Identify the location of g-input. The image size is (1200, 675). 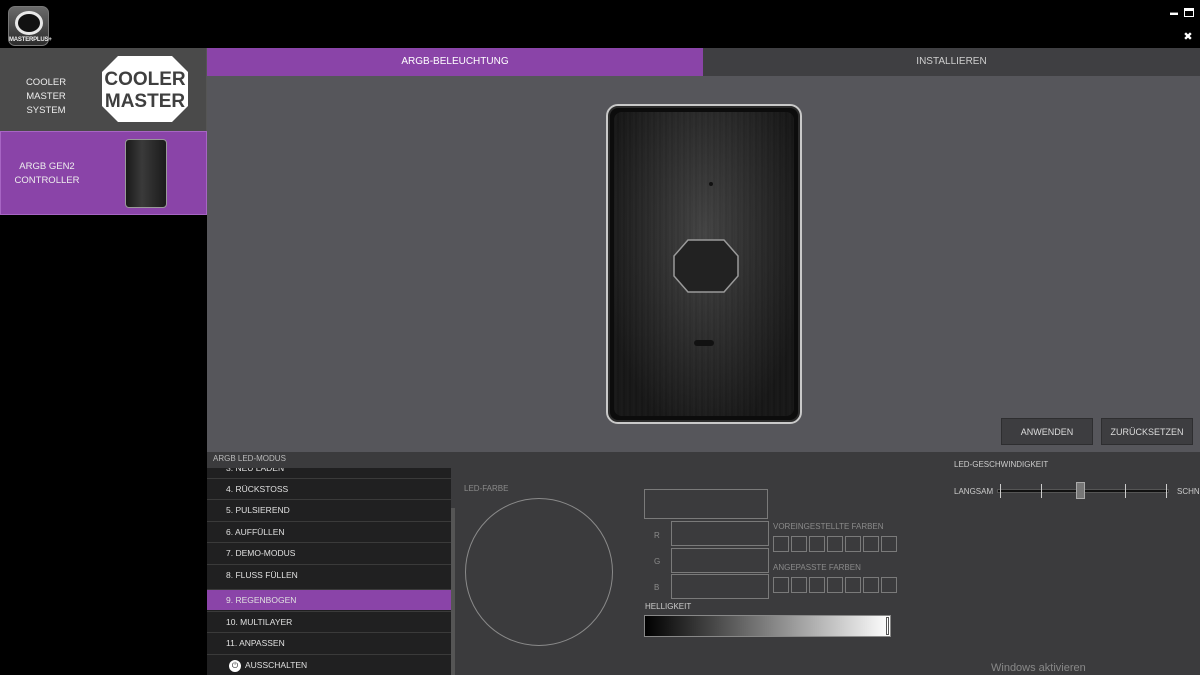
(720, 560).